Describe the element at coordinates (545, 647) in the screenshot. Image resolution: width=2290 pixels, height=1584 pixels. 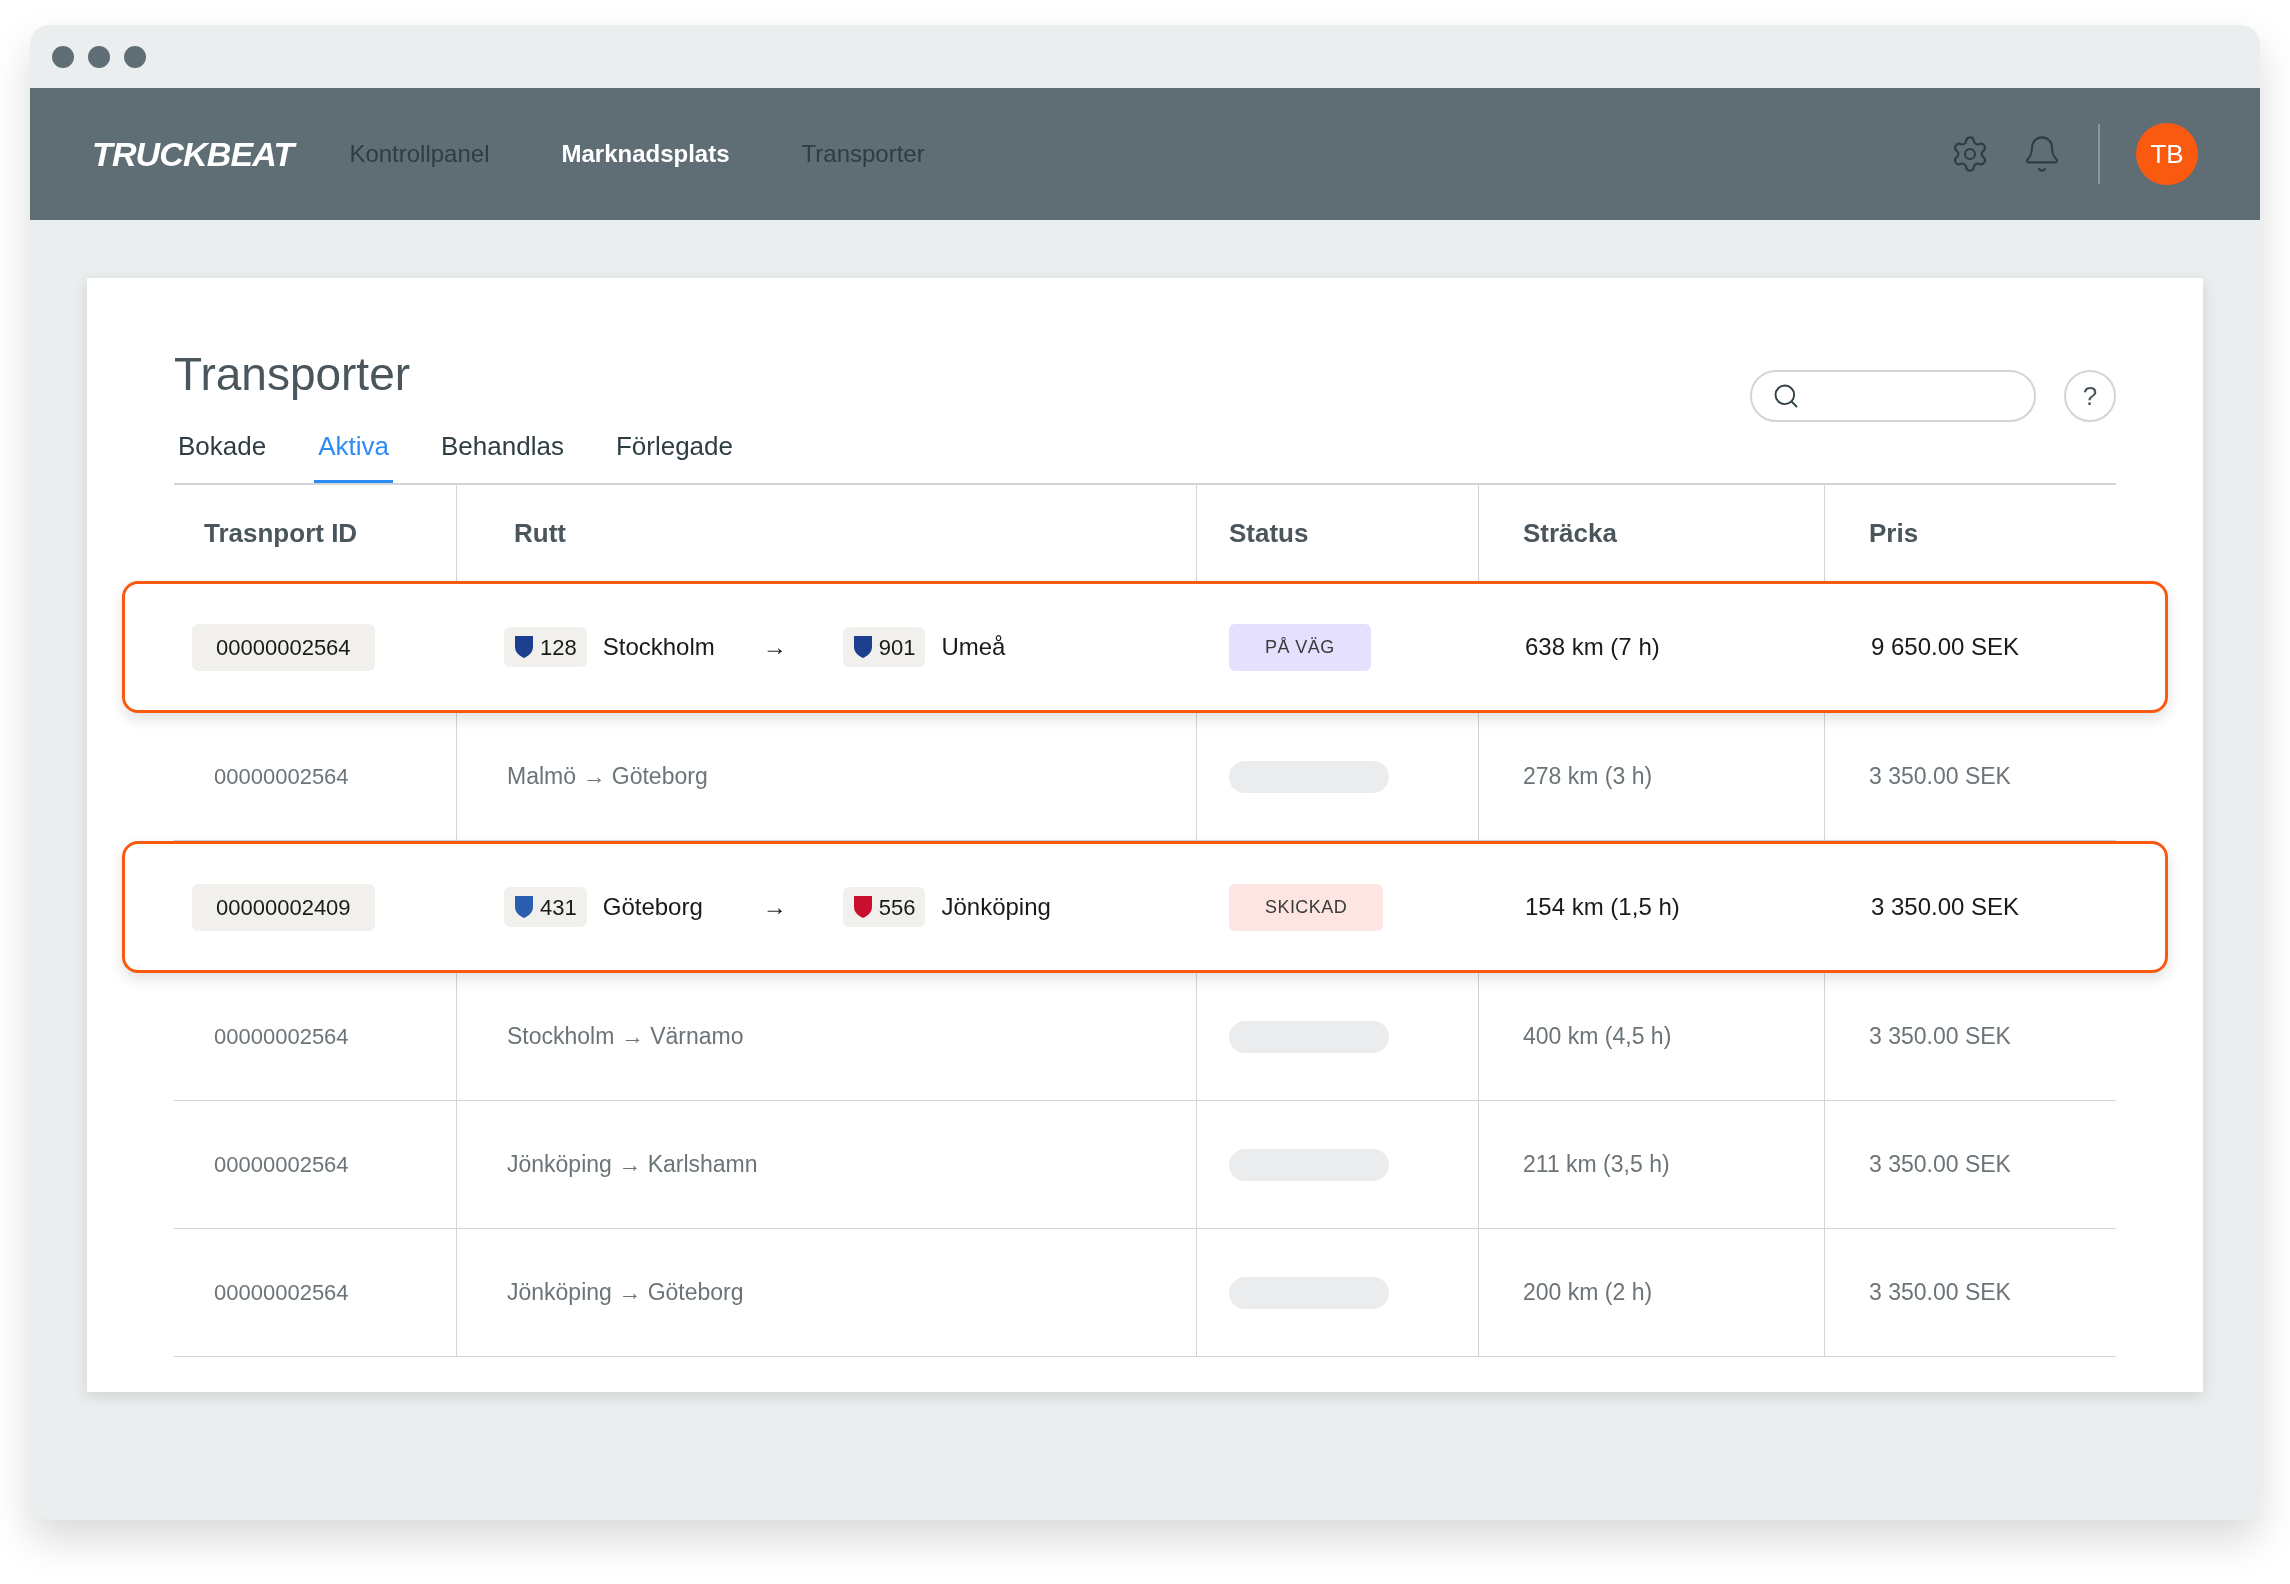
I see `route-code-badge: 128` at that location.